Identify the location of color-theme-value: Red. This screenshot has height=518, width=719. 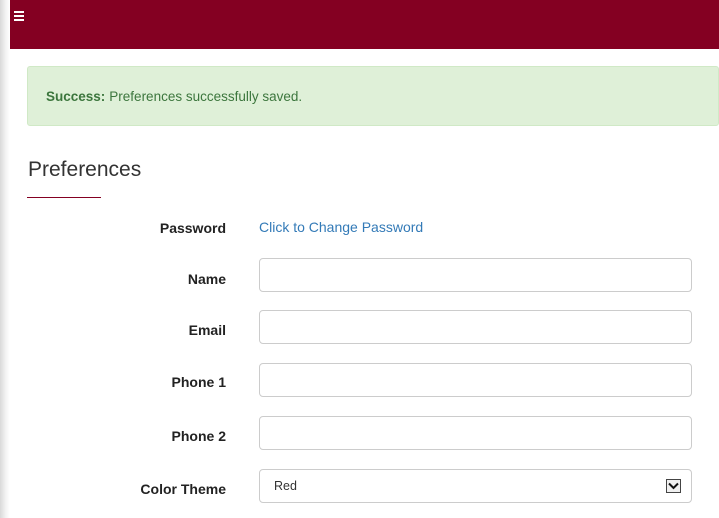
(285, 486).